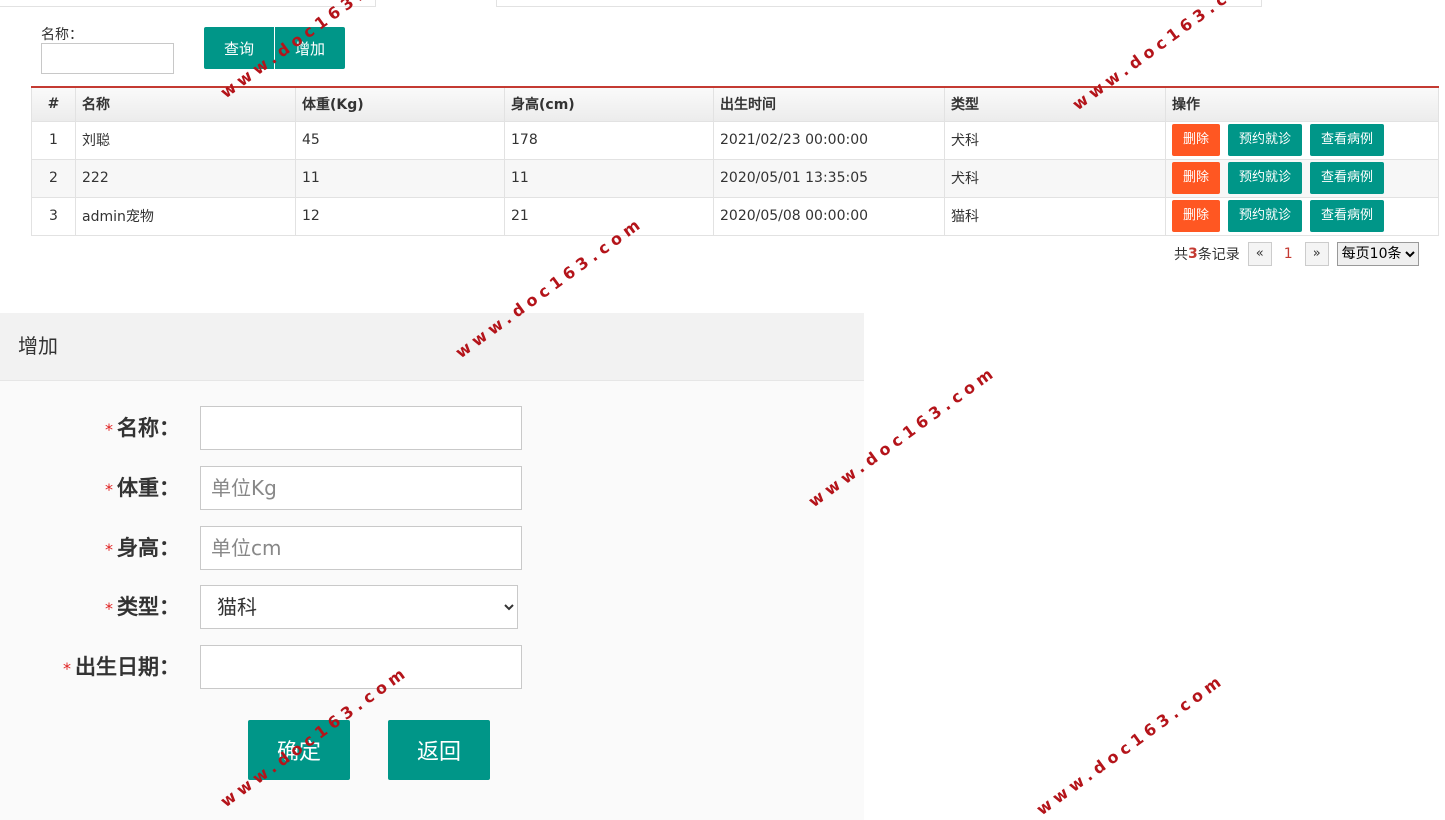  I want to click on cell-weight: 45, so click(400, 140).